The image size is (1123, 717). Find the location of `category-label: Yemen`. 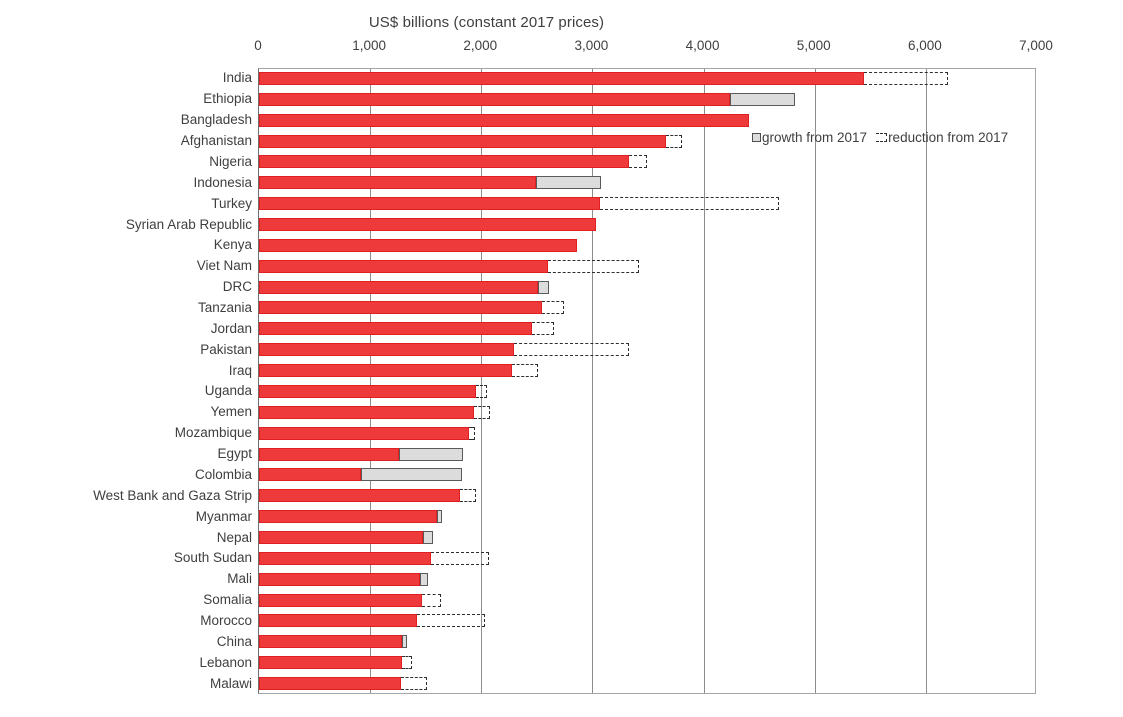

category-label: Yemen is located at coordinates (231, 412).